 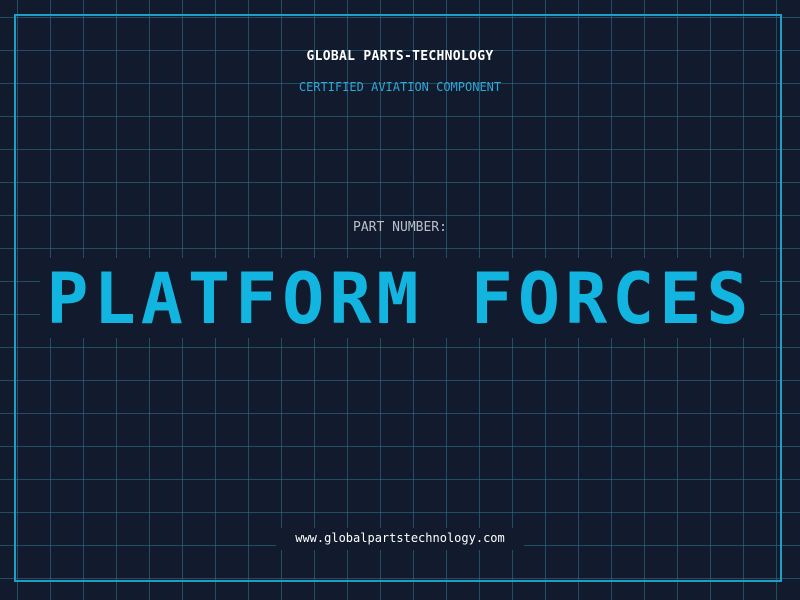 I want to click on company-name: GLOBAL PARTS-TECHNOLOGY, so click(x=400, y=56).